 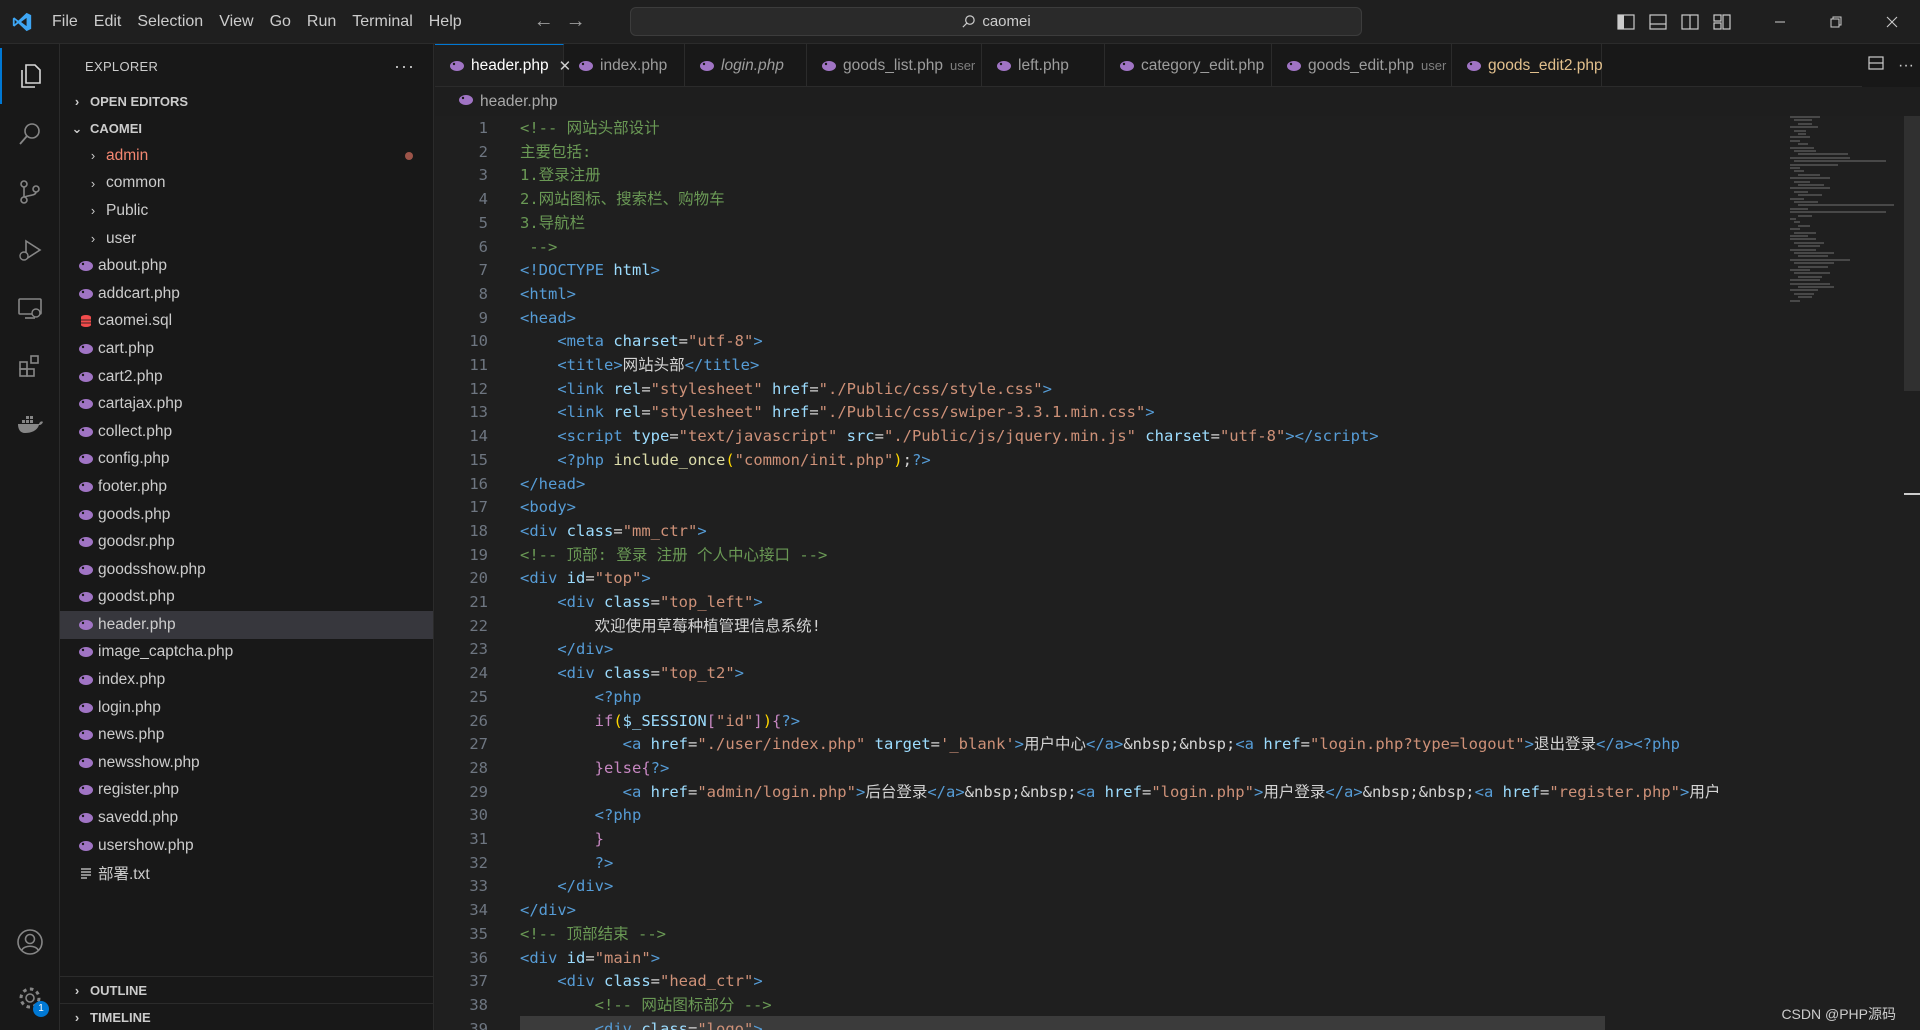 What do you see at coordinates (246, 128) in the screenshot?
I see `workspace-root-section: ⌄ CAOMEI` at bounding box center [246, 128].